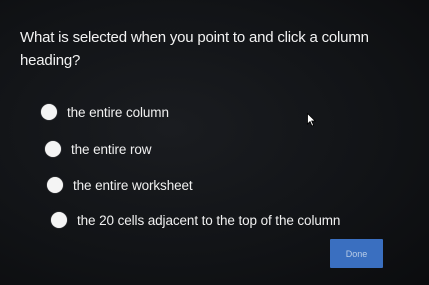  Describe the element at coordinates (118, 112) in the screenshot. I see `option-label: the entire column` at that location.